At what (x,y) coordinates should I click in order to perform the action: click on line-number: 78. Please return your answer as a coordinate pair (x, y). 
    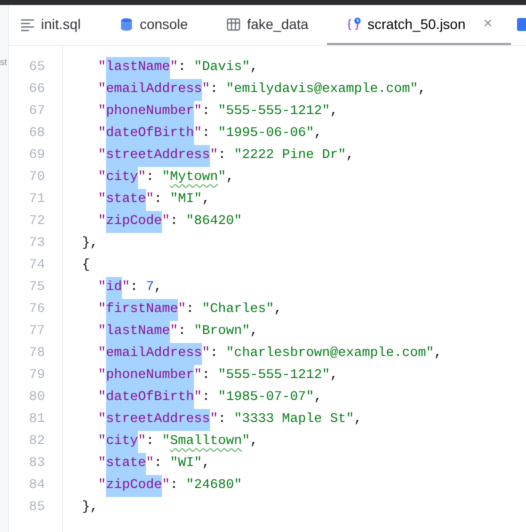
    Looking at the image, I should click on (36, 354).